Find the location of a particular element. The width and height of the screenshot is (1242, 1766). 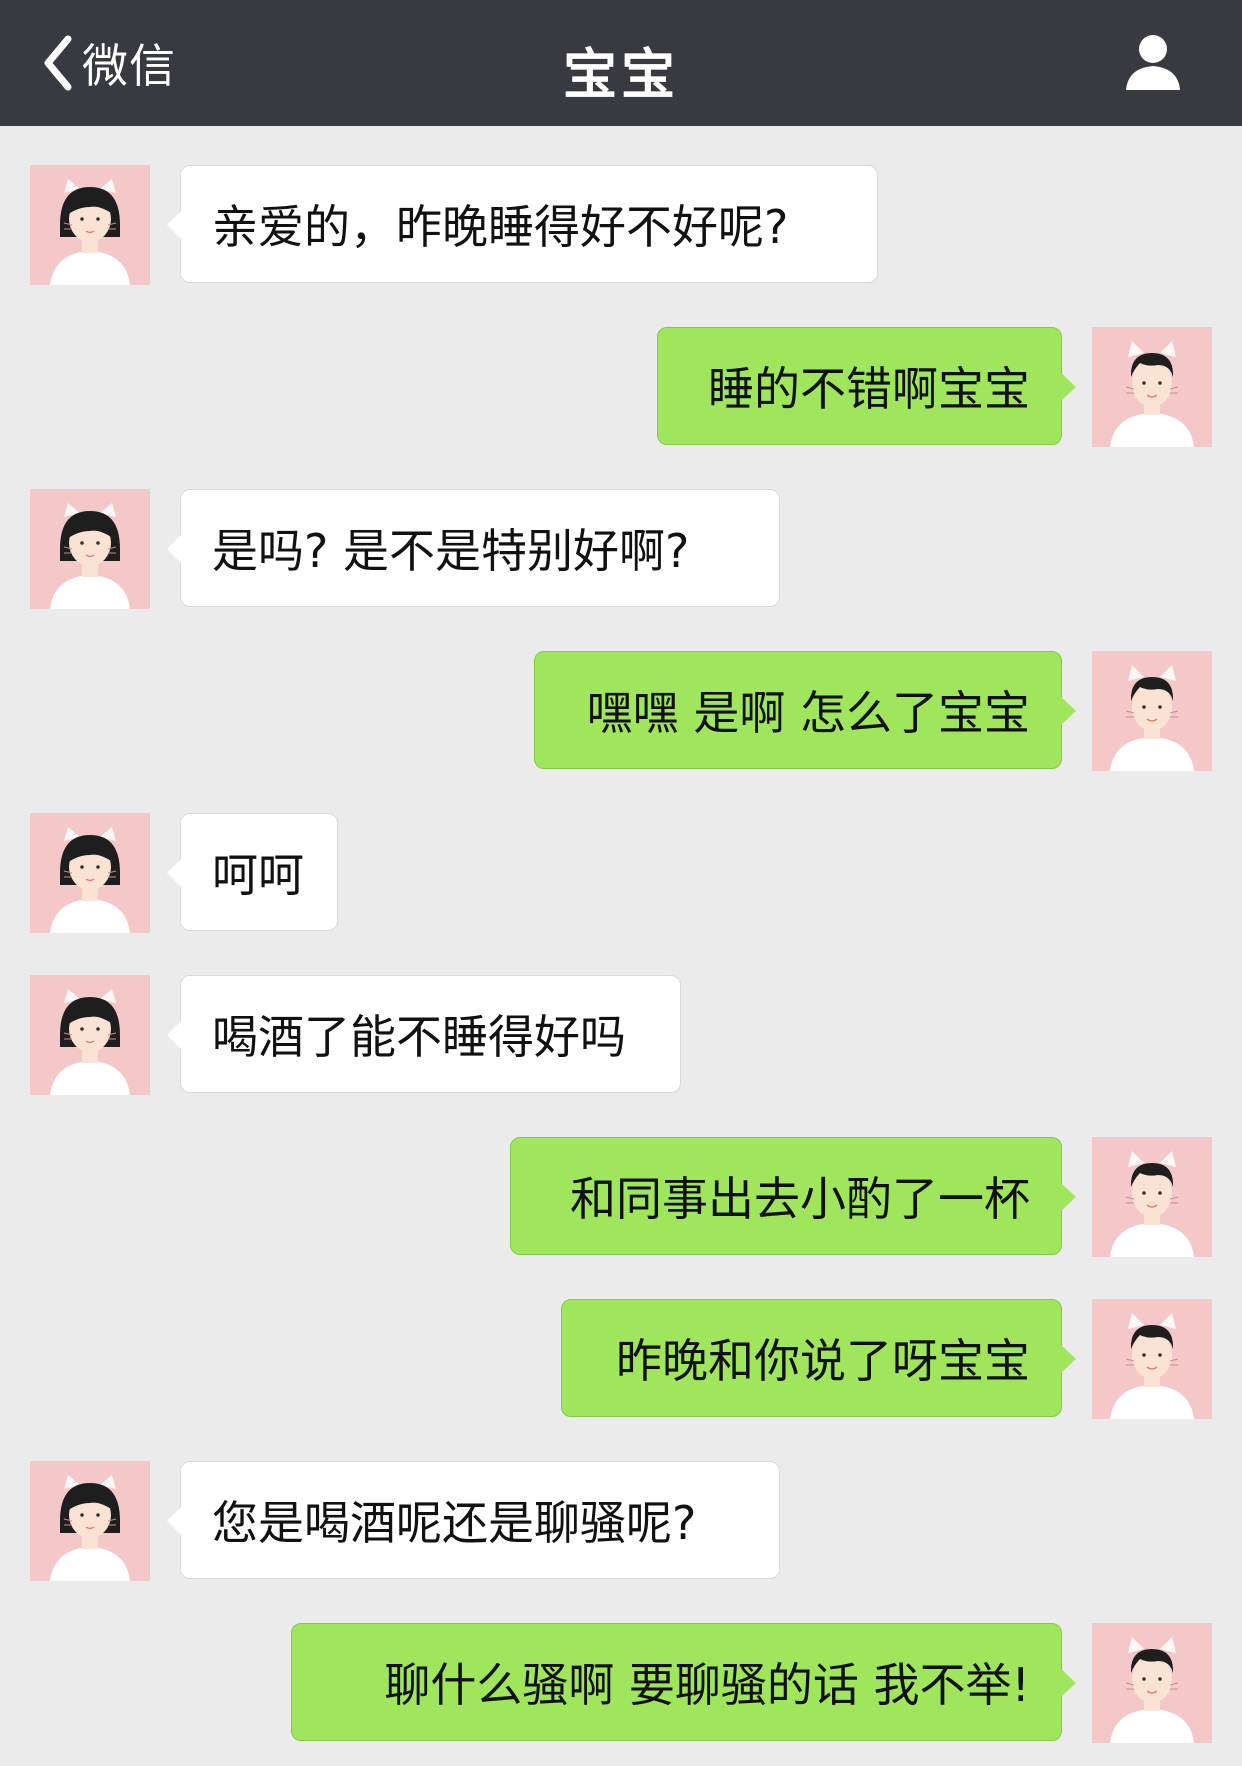

message-bubble-incoming: 亲爱的，昨晚睡得好不好呢? is located at coordinates (522, 224).